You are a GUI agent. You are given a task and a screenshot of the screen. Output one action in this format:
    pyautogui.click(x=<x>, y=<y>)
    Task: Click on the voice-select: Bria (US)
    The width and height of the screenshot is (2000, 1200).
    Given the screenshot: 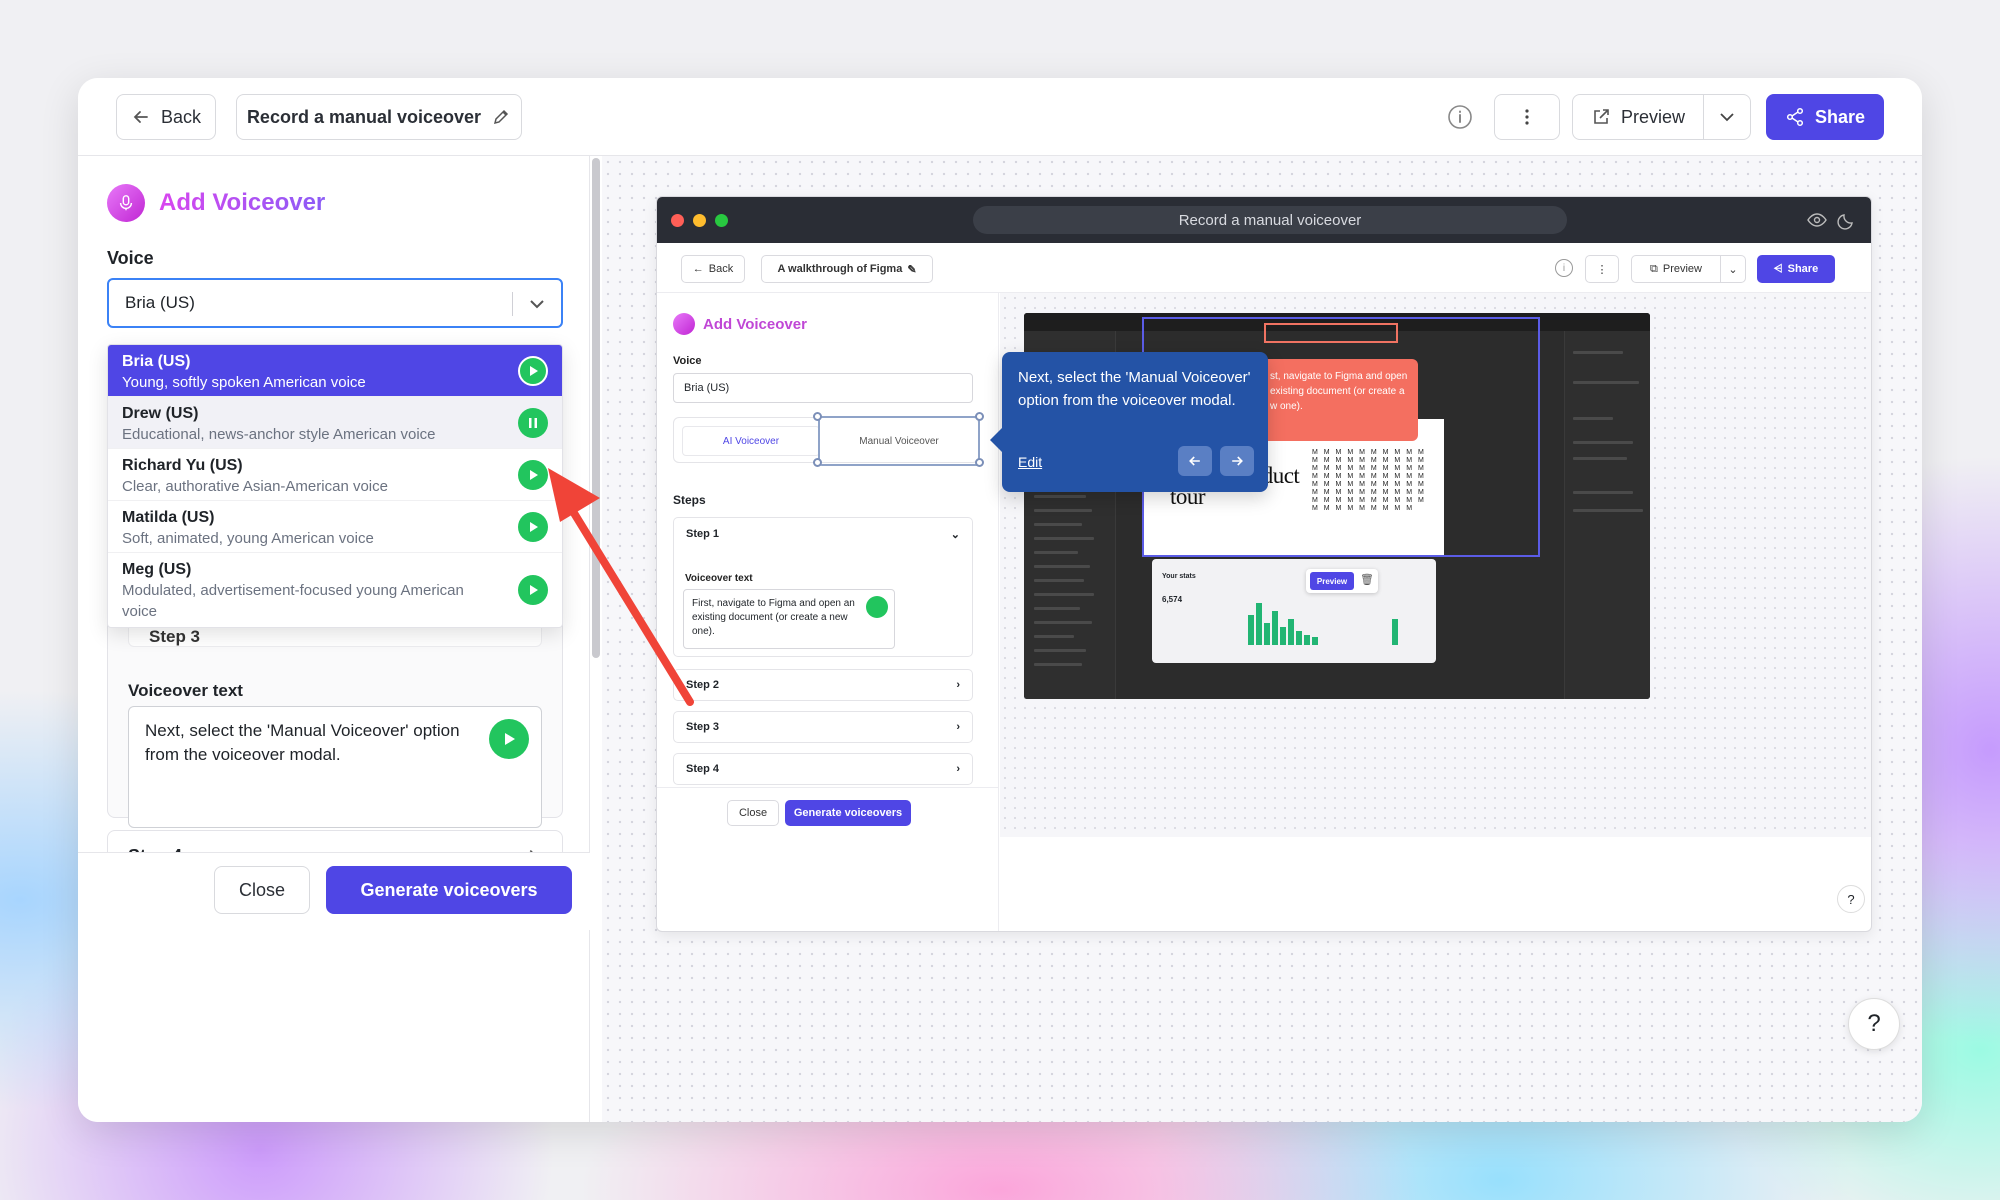 What is the action you would take?
    pyautogui.click(x=335, y=303)
    